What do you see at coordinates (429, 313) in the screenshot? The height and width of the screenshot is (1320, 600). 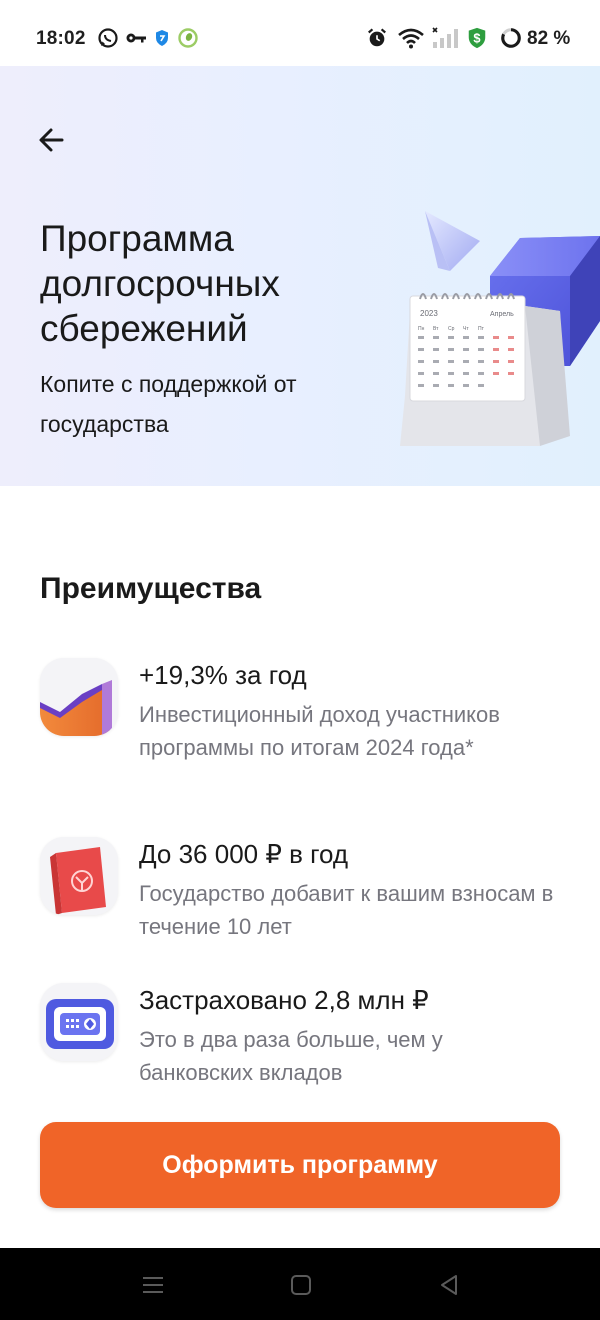 I see `calendar-year: 2023` at bounding box center [429, 313].